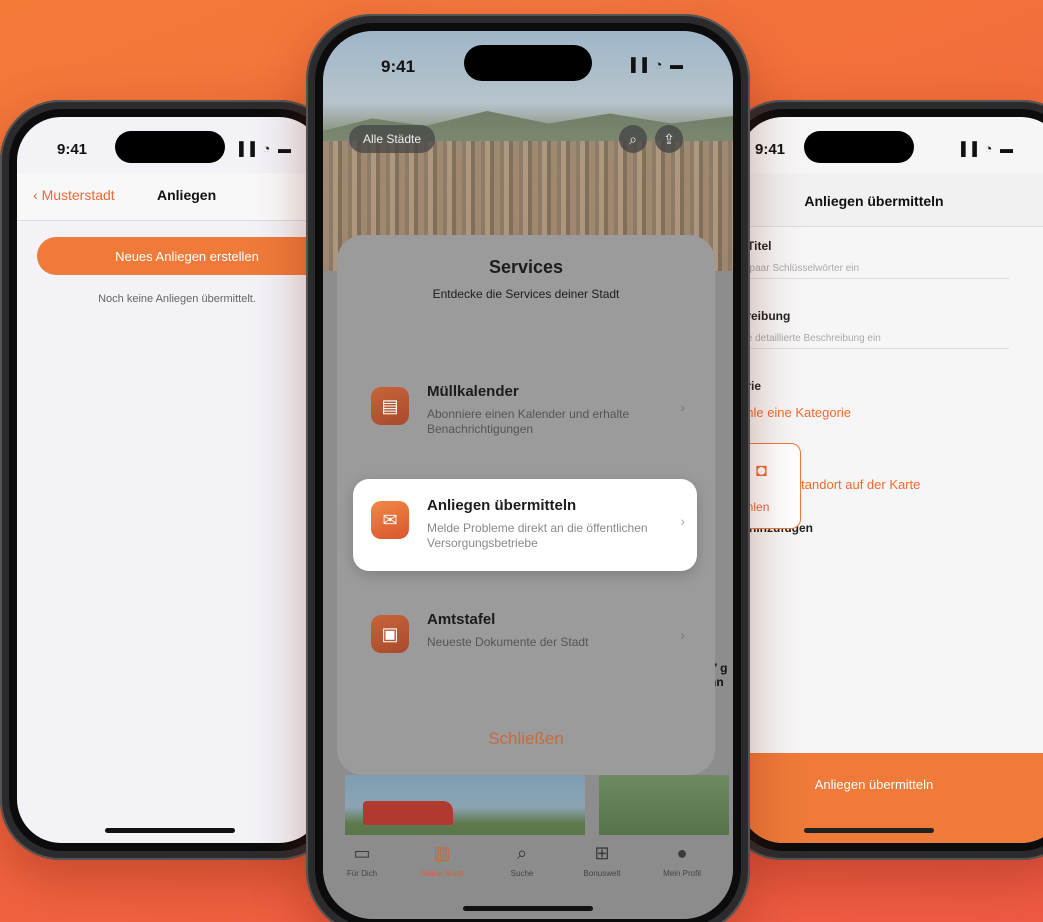 Image resolution: width=1043 pixels, height=922 pixels. Describe the element at coordinates (795, 412) in the screenshot. I see `category-select: ähle eine Kategorie` at that location.